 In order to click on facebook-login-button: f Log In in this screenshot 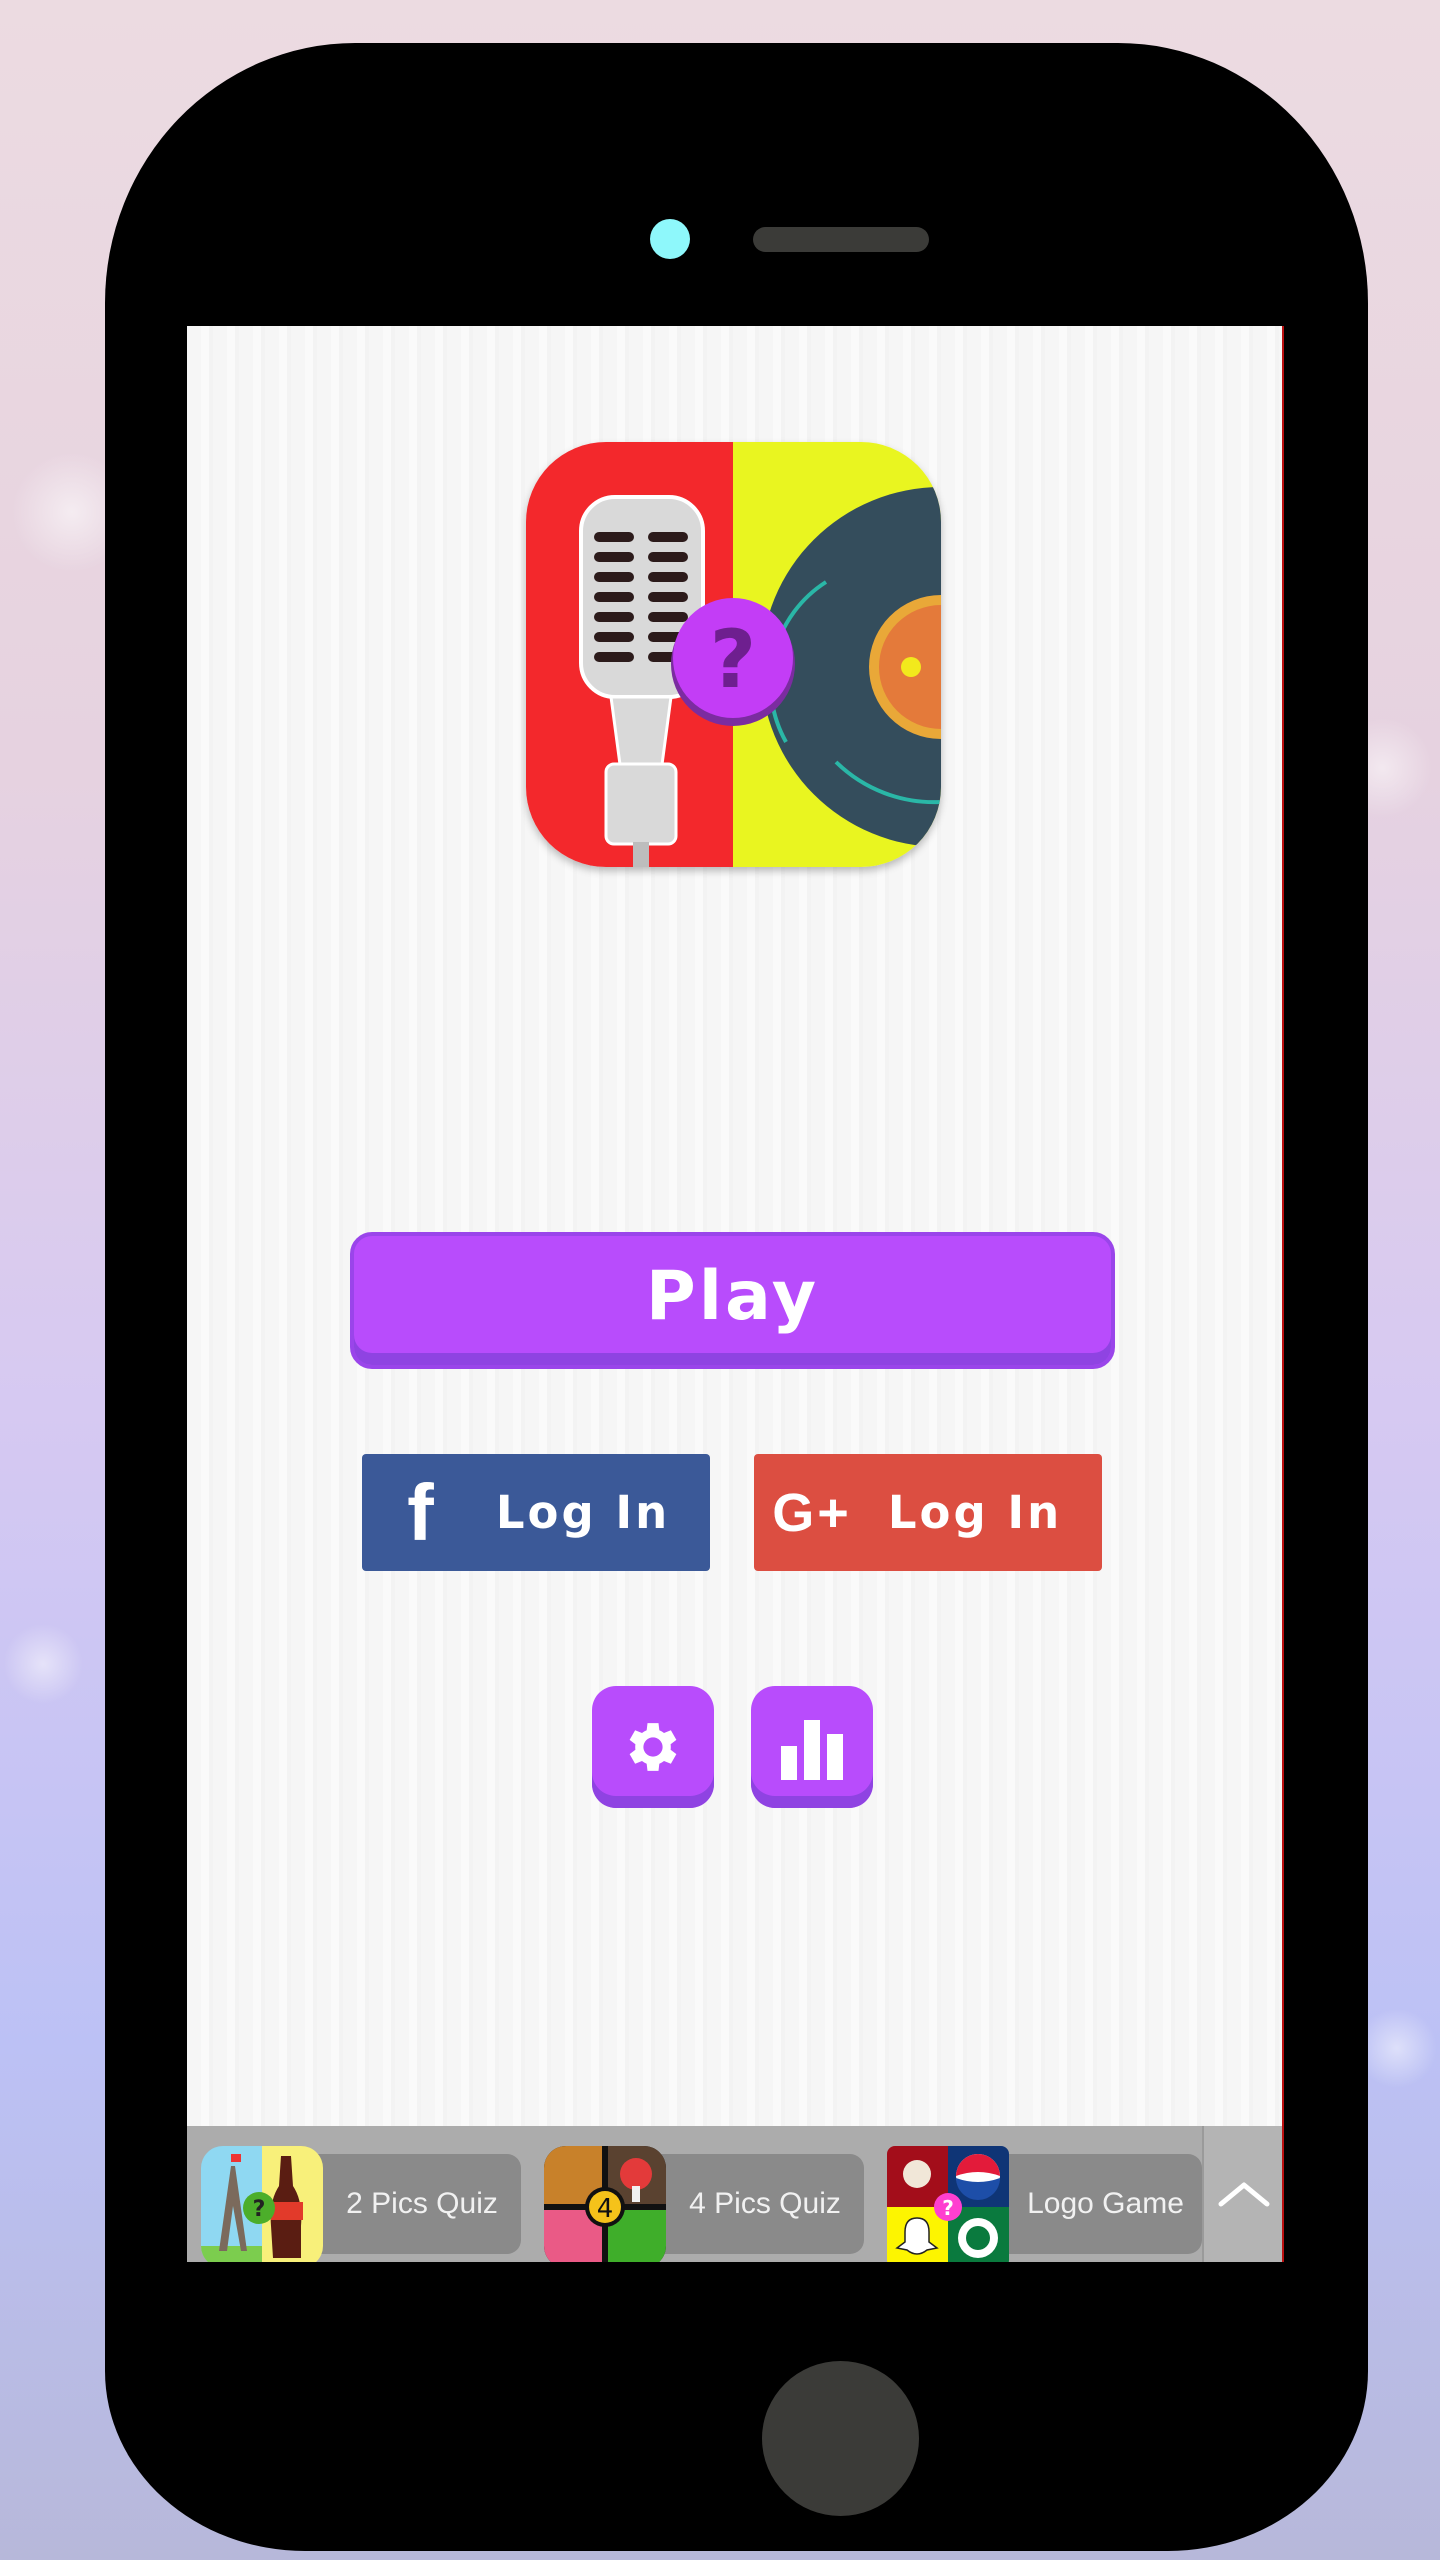, I will do `click(536, 1512)`.